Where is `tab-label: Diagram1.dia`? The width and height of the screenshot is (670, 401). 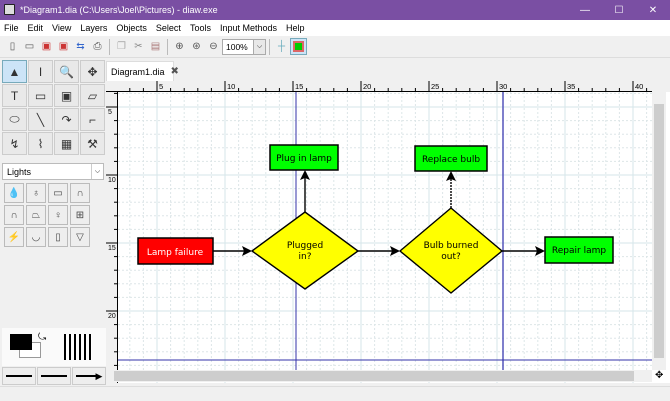
tab-label: Diagram1.dia is located at coordinates (138, 71).